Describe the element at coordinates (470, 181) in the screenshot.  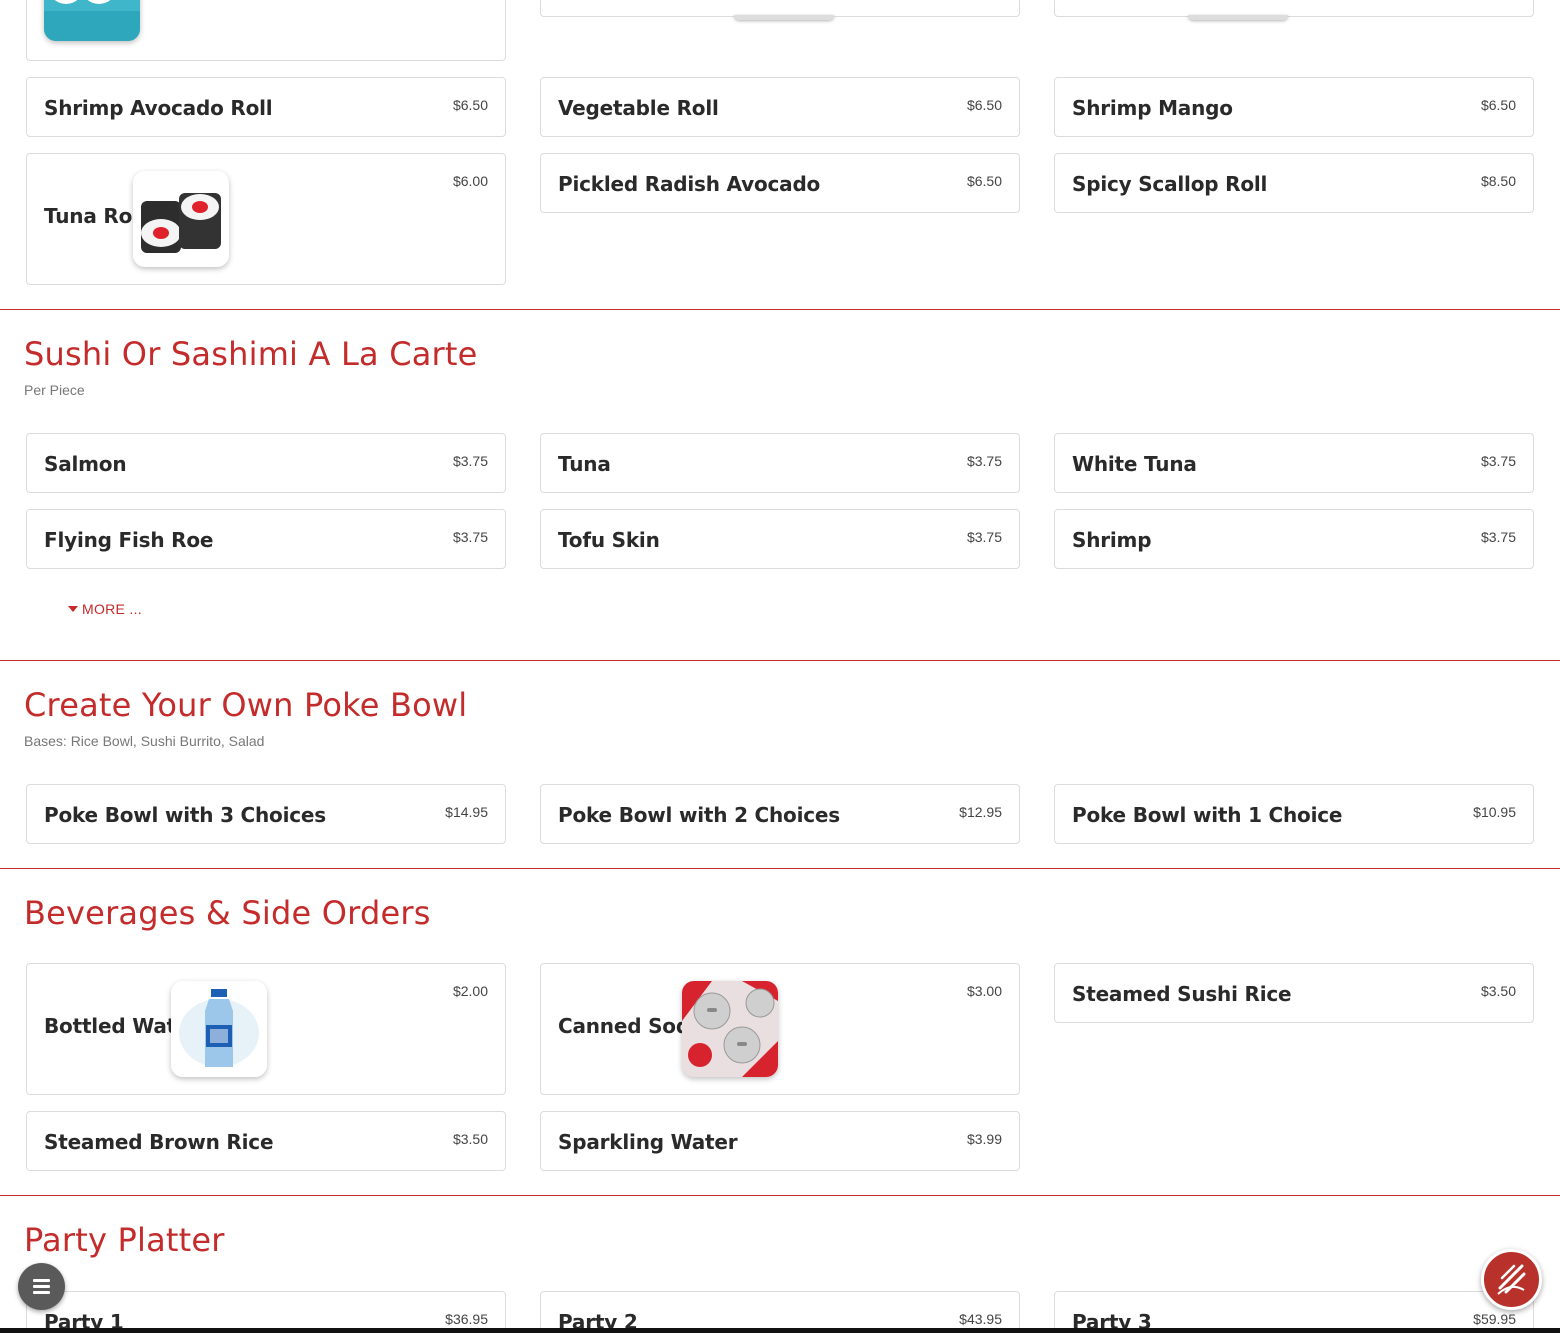
I see `item-price: $6.00` at that location.